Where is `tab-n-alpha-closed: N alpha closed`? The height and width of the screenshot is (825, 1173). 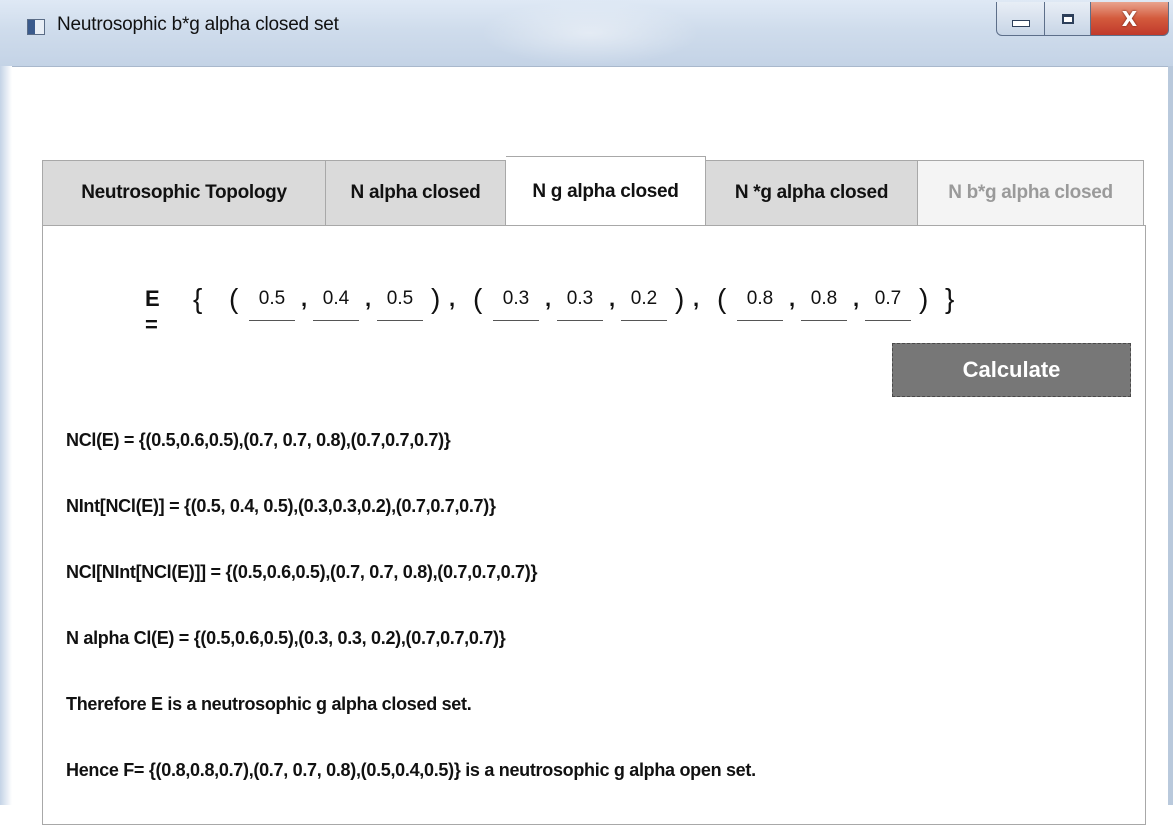
tab-n-alpha-closed: N alpha closed is located at coordinates (416, 193).